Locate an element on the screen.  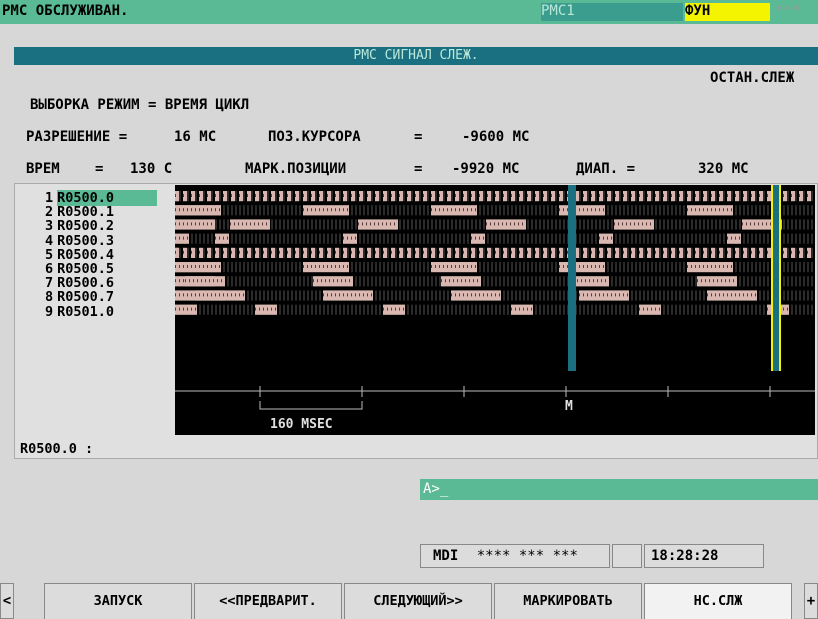
softkey-right-arrow: + is located at coordinates (811, 601).